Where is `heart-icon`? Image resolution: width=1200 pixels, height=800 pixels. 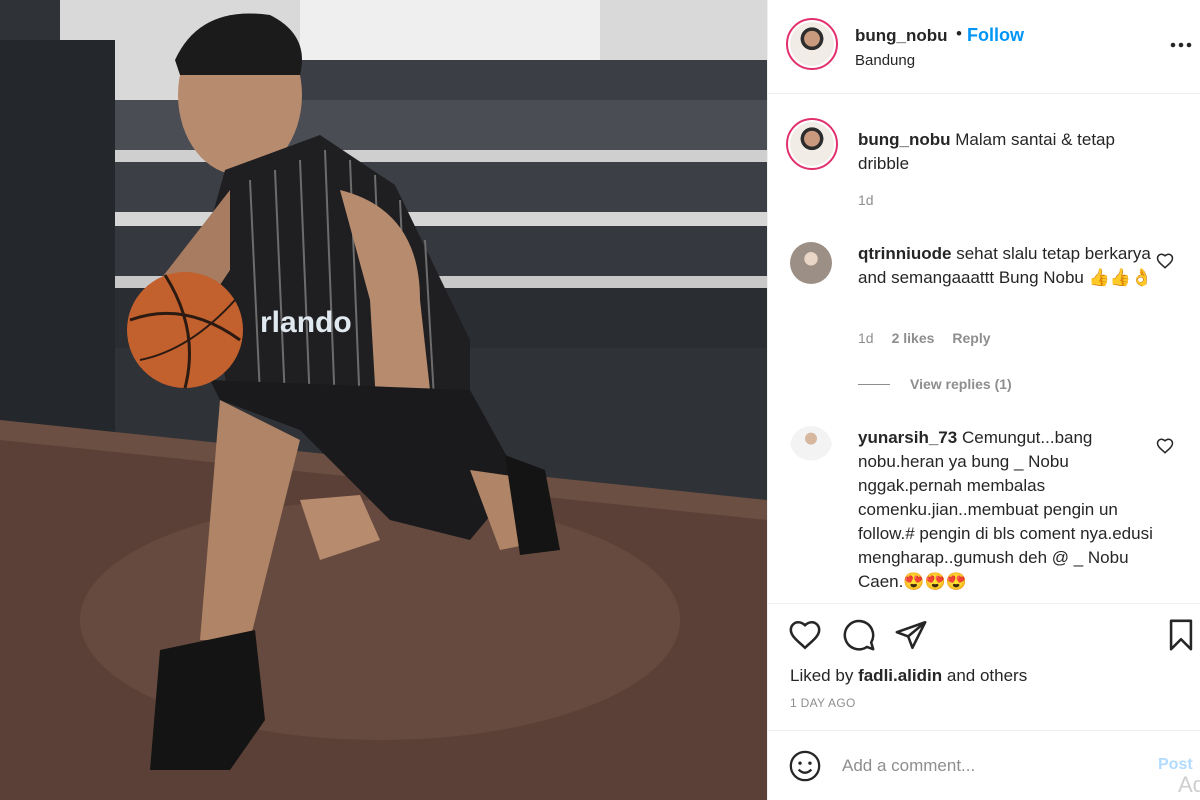
heart-icon is located at coordinates (805, 635).